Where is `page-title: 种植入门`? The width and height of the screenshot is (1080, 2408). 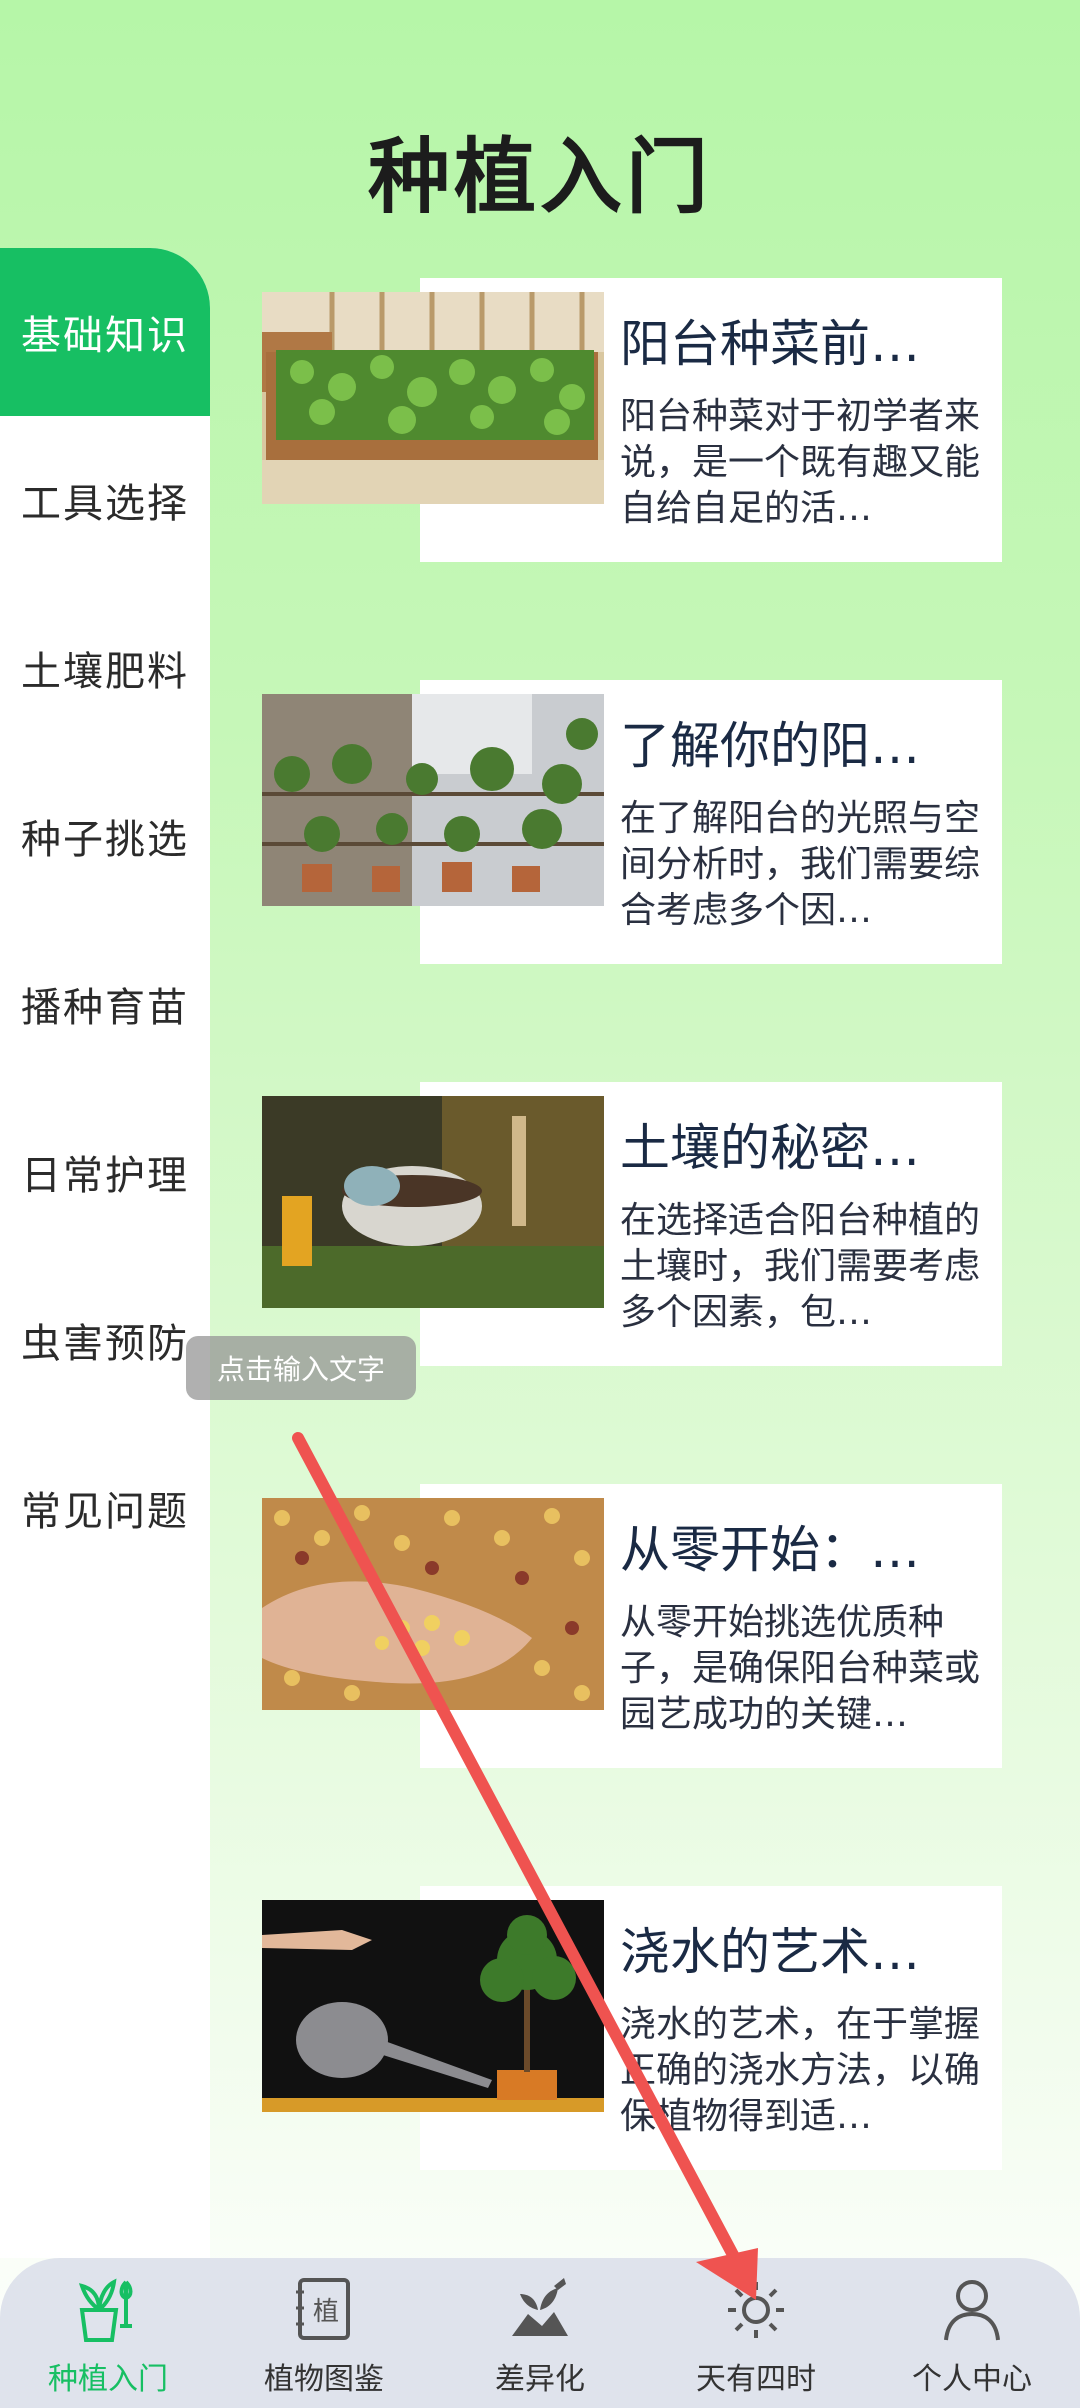 page-title: 种植入门 is located at coordinates (539, 177).